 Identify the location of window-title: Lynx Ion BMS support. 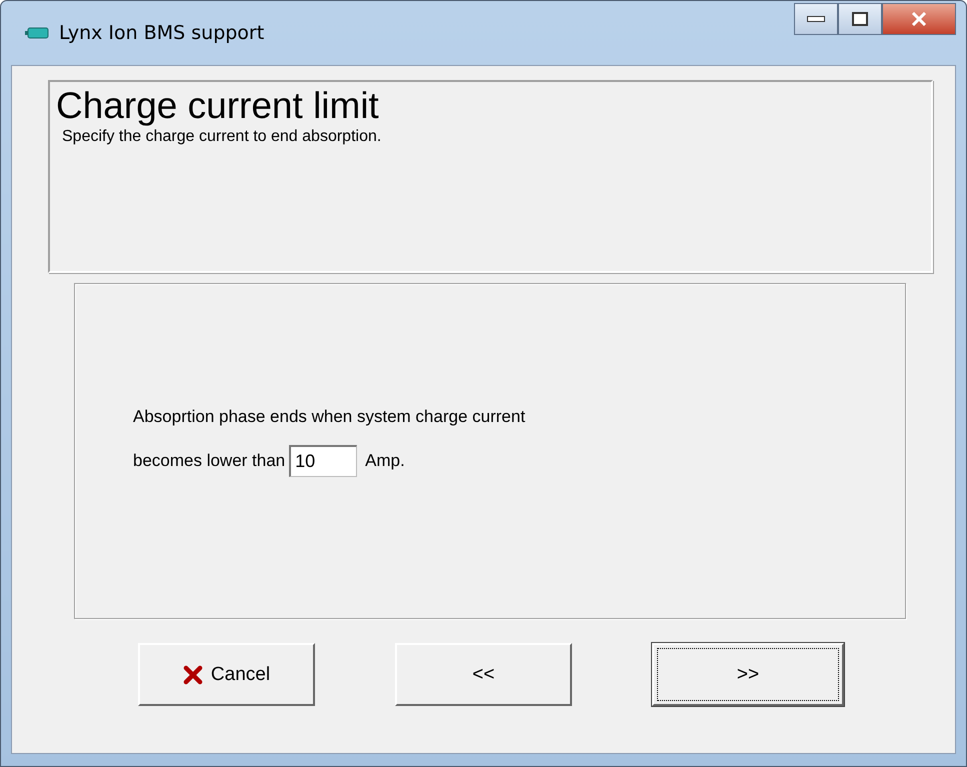
(161, 33).